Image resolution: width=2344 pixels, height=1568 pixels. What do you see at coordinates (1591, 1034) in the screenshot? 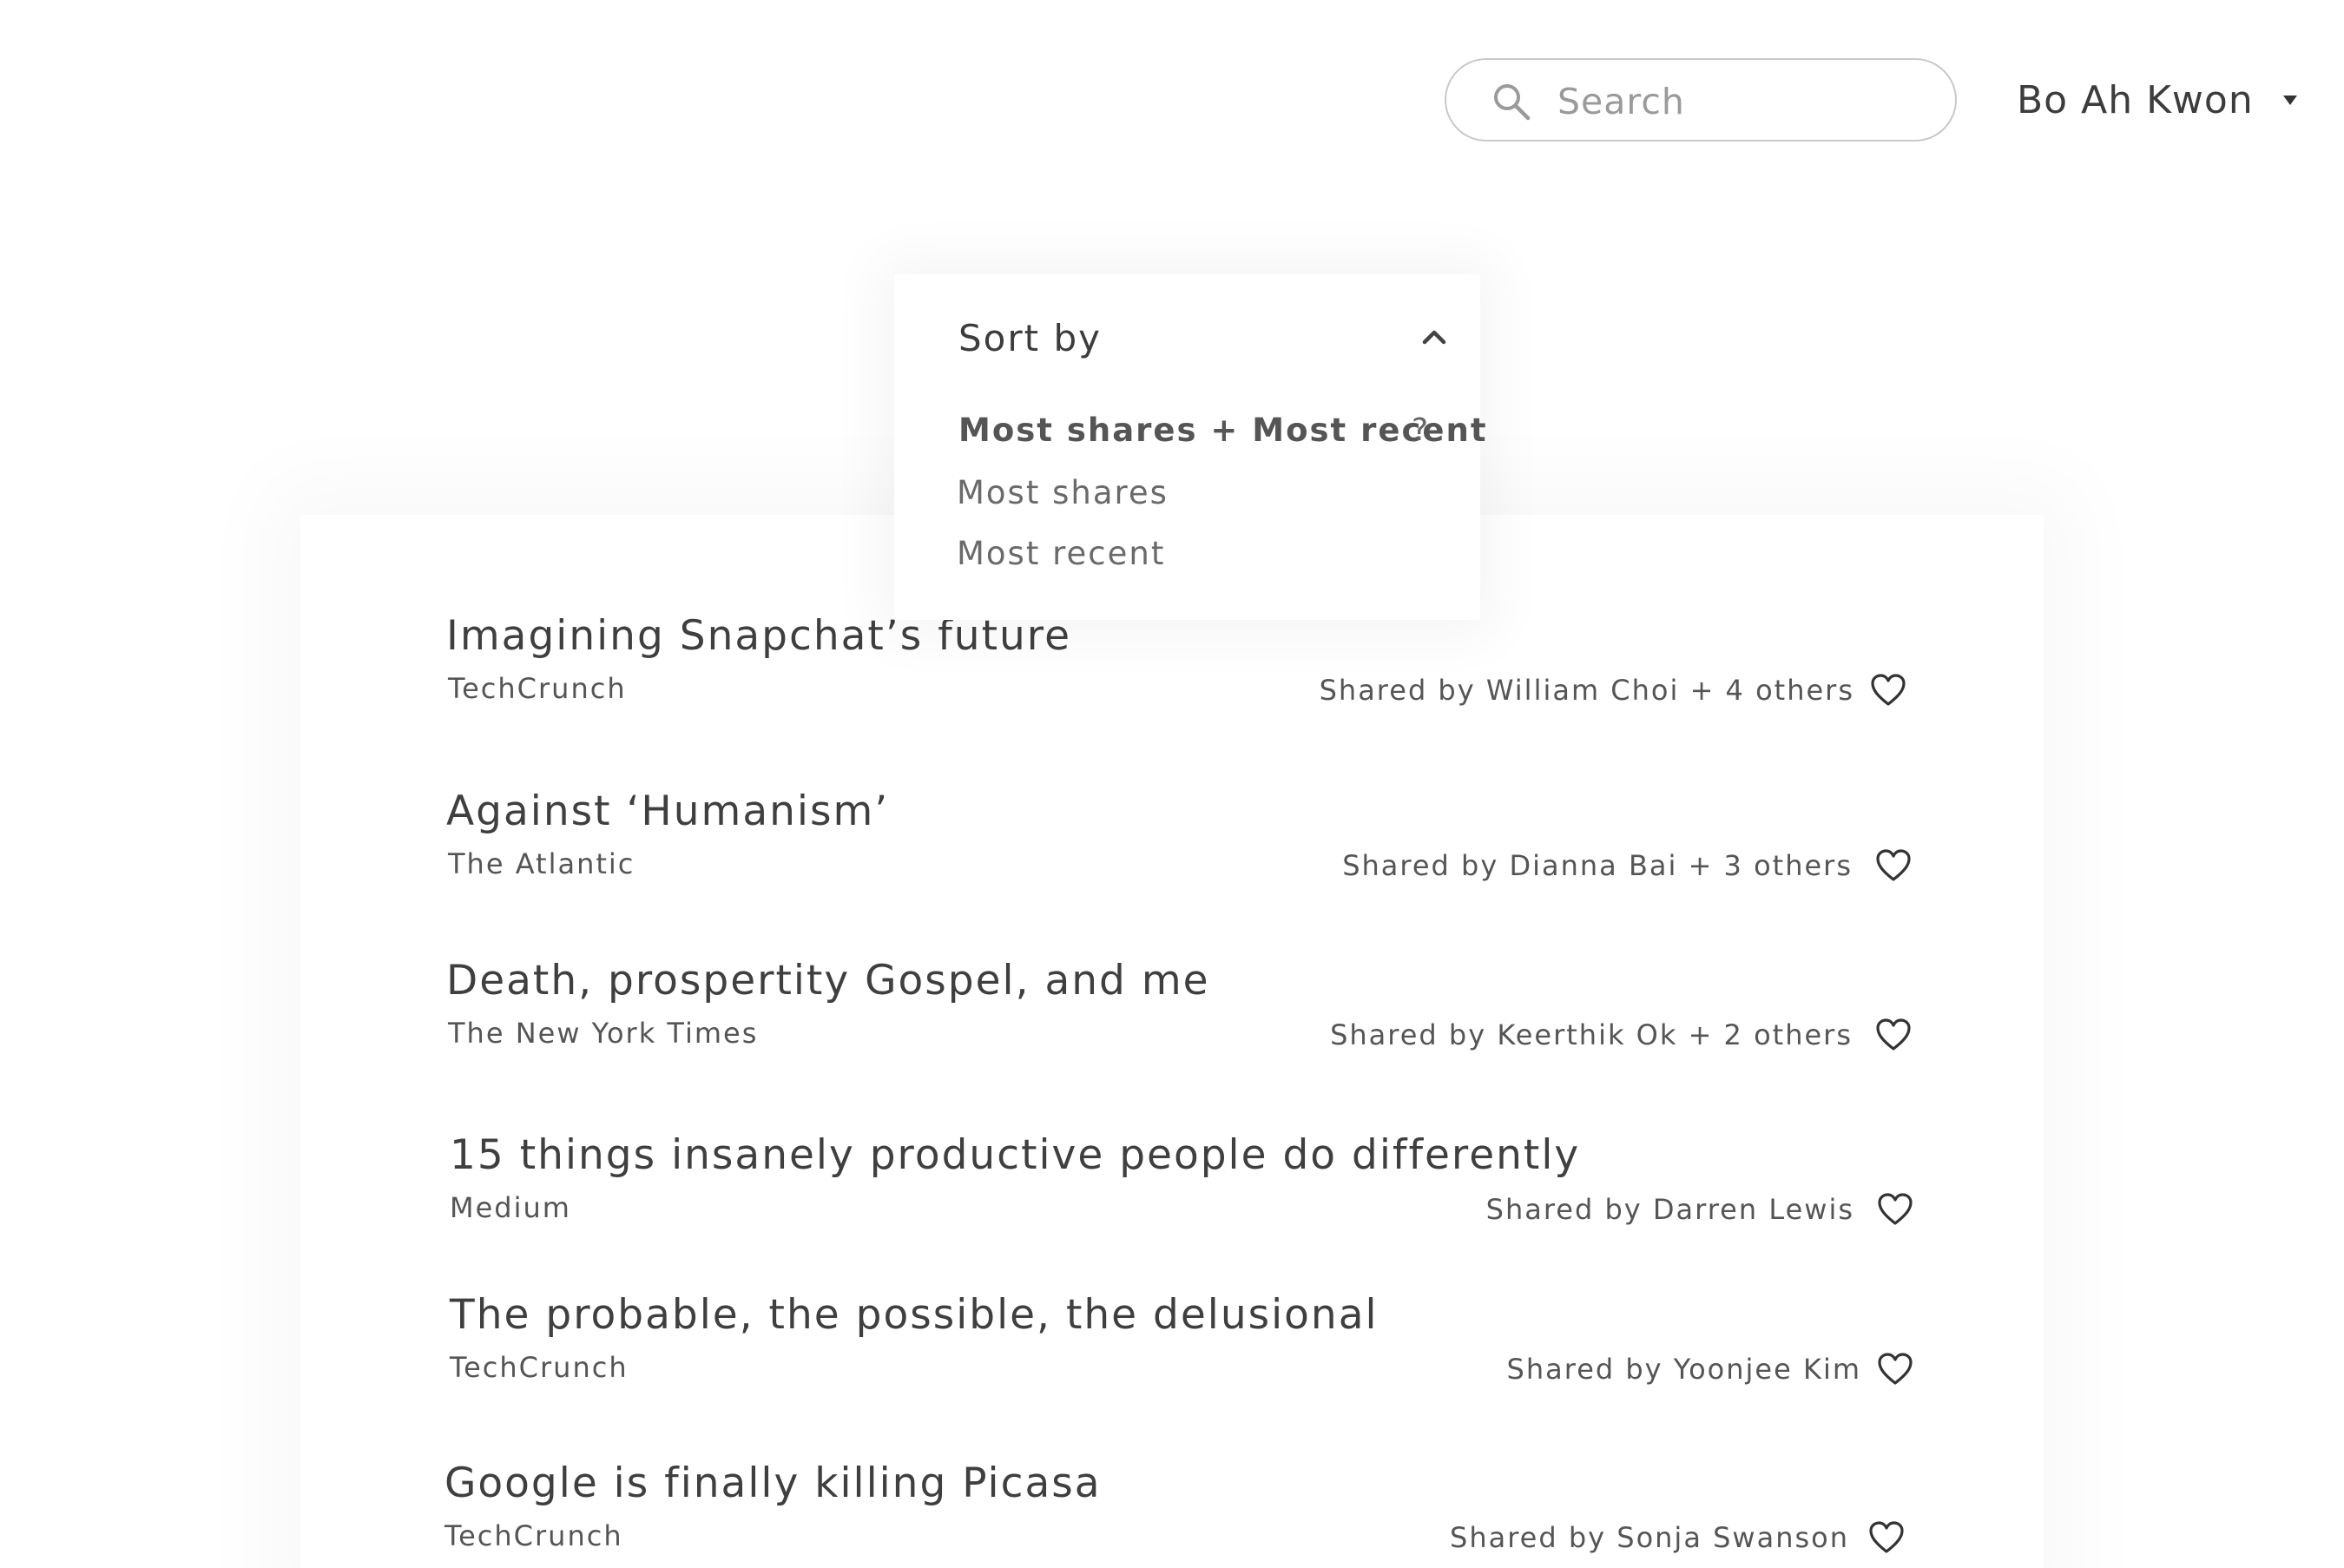
I see `shared-by-text: Shared by Keerthik Ok + 2 others` at bounding box center [1591, 1034].